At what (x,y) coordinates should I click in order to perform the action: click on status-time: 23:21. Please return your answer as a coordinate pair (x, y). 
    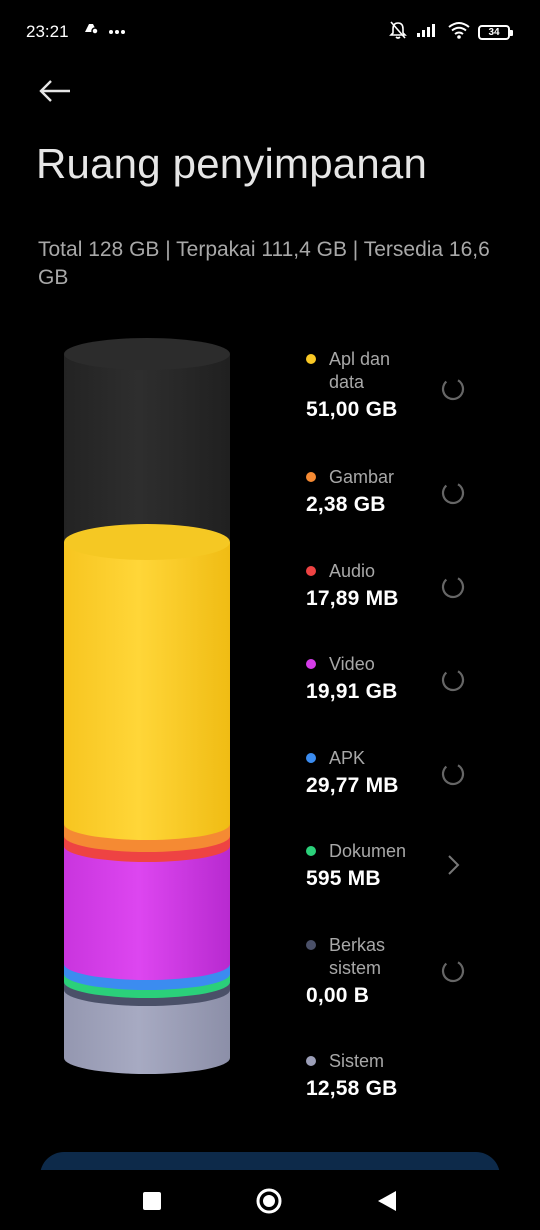
    Looking at the image, I should click on (47, 31).